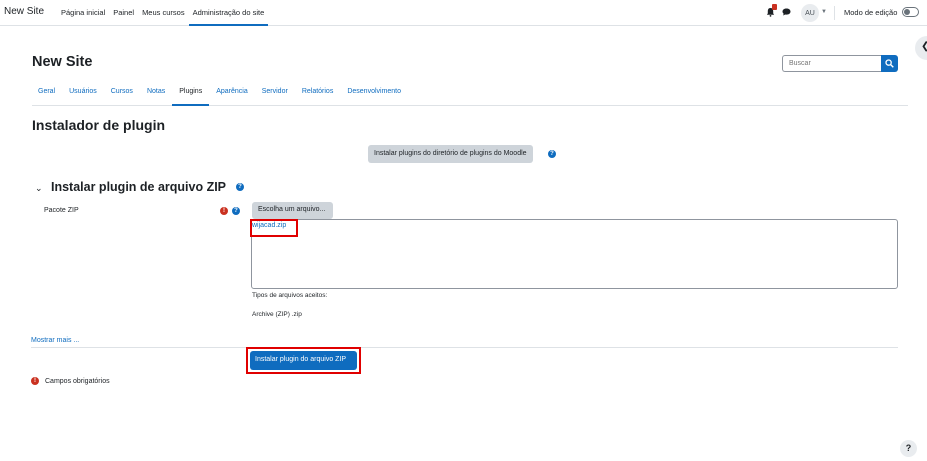  Describe the element at coordinates (83, 13) in the screenshot. I see `nav-link-home: Página inicial` at that location.